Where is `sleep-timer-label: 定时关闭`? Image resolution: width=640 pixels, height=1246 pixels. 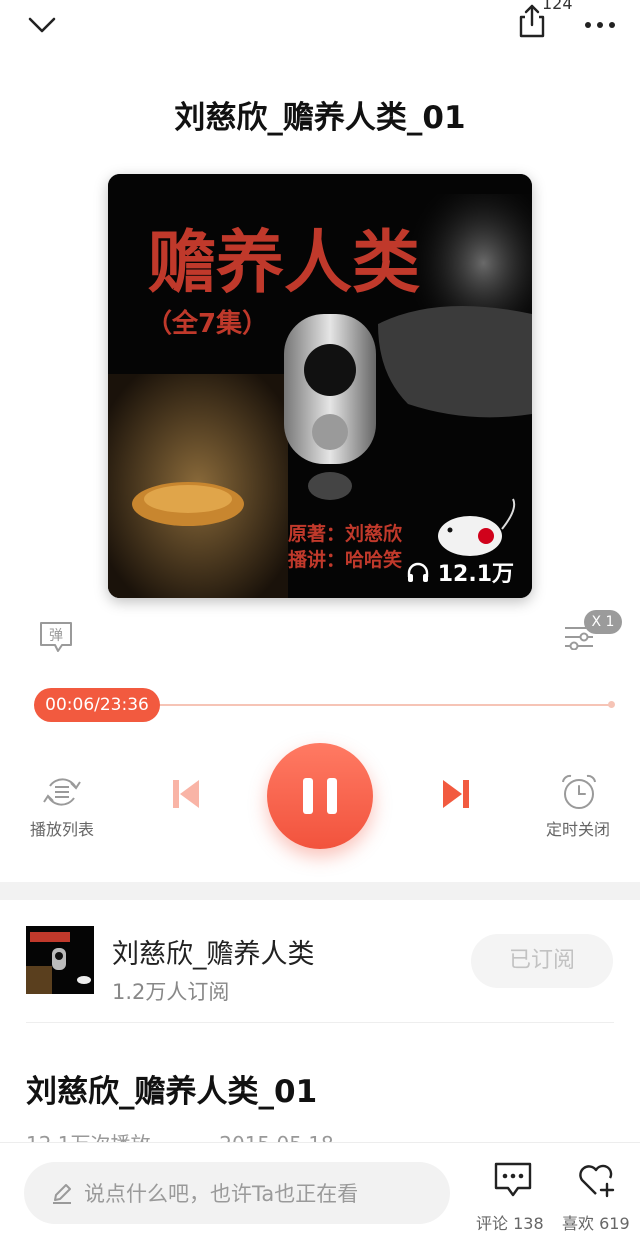 sleep-timer-label: 定时关闭 is located at coordinates (577, 829).